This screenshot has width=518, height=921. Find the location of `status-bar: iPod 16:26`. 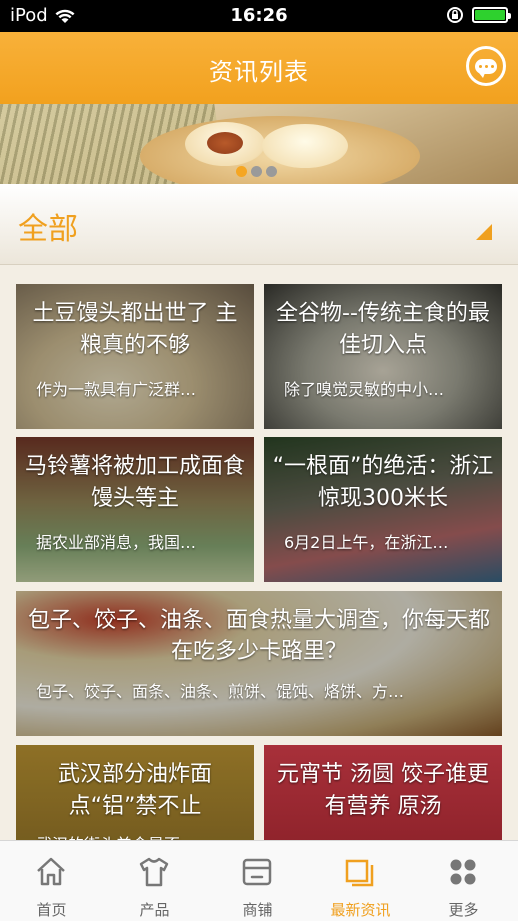

status-bar: iPod 16:26 is located at coordinates (259, 16).